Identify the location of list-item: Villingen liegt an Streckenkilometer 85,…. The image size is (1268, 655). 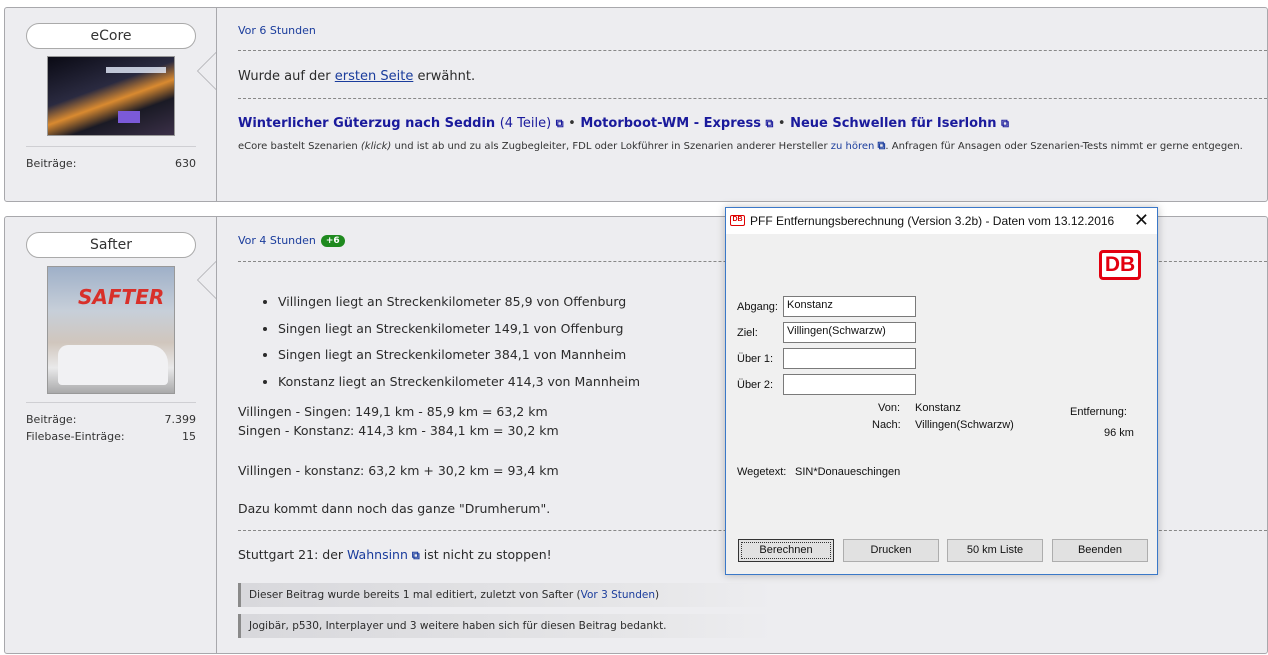
(459, 302).